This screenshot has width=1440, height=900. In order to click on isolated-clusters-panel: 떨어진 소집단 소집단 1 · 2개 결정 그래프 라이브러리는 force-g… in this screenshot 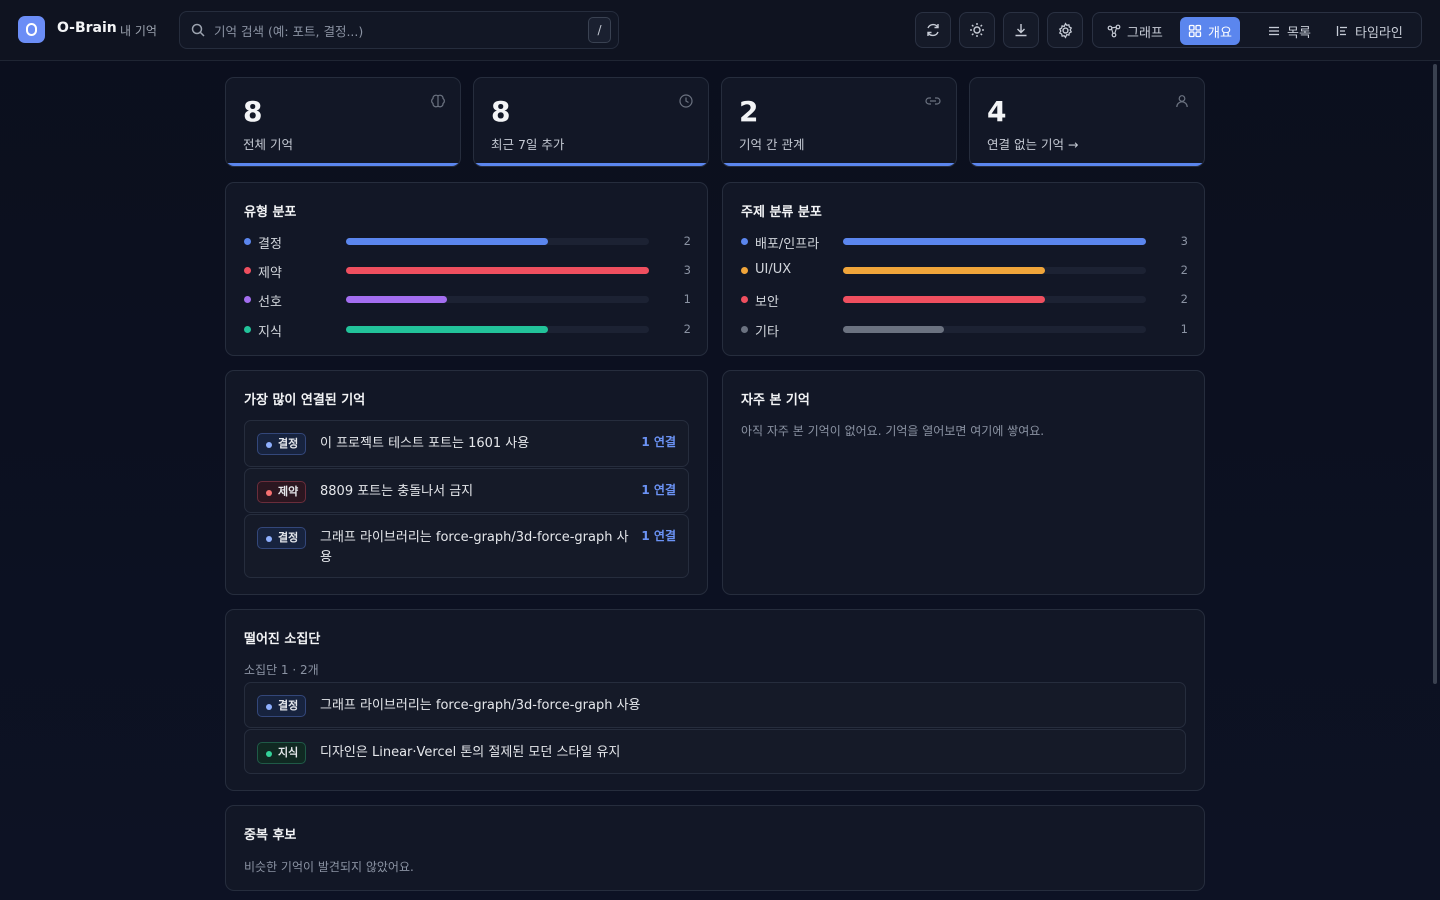, I will do `click(715, 700)`.